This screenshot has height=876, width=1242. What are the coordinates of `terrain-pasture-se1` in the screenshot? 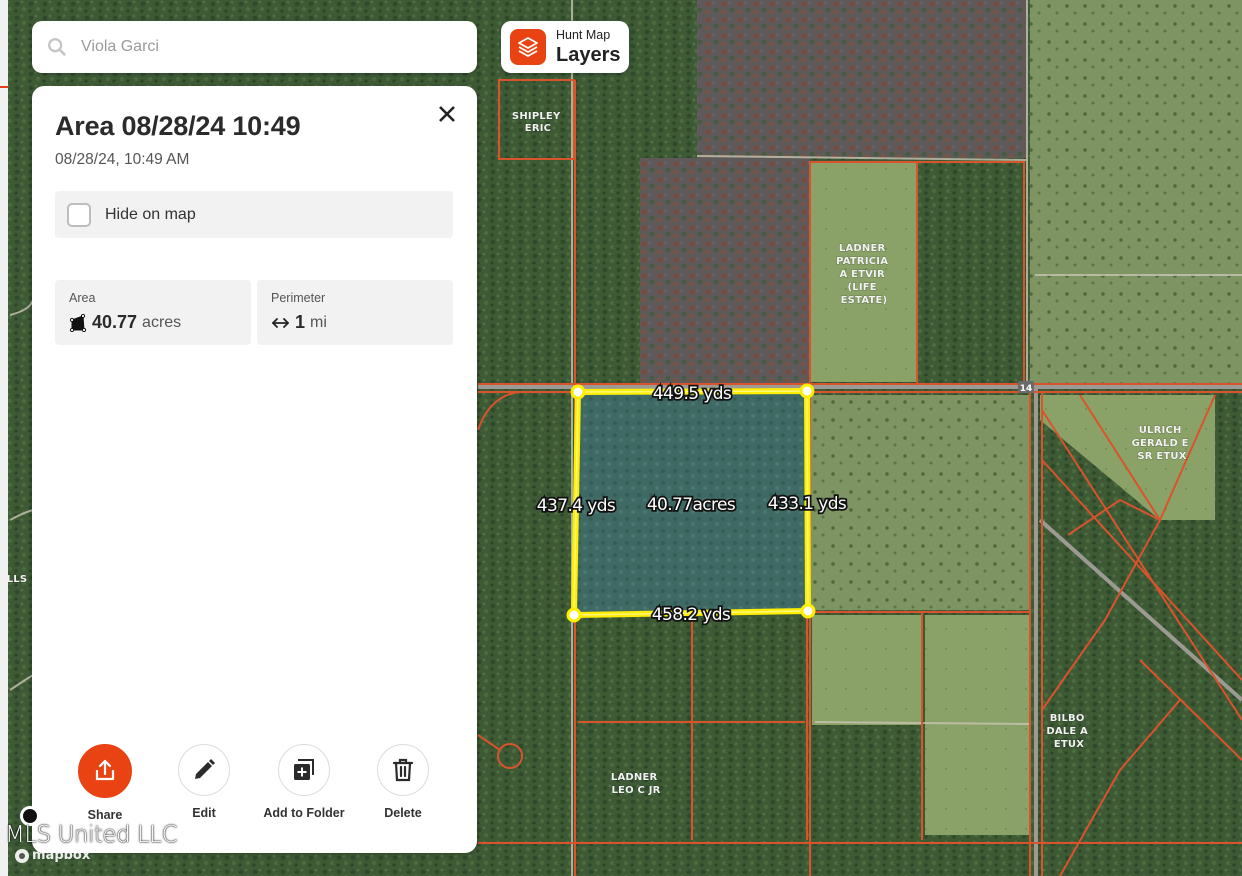 It's located at (867, 670).